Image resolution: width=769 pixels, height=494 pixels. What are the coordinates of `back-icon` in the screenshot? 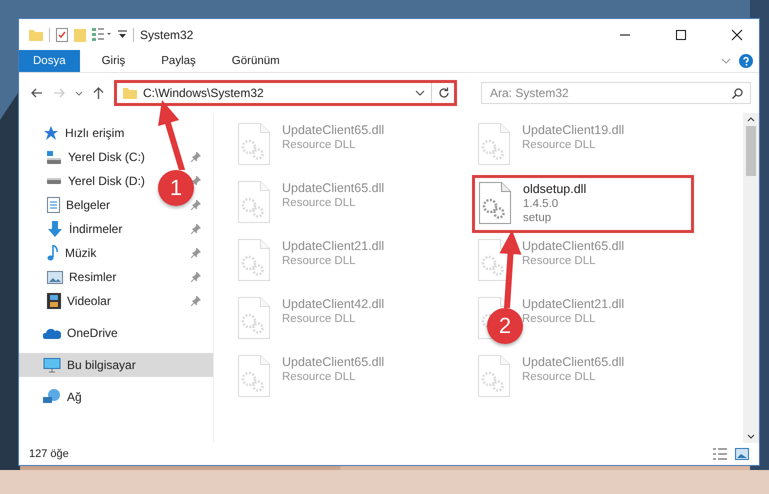 It's located at (37, 93).